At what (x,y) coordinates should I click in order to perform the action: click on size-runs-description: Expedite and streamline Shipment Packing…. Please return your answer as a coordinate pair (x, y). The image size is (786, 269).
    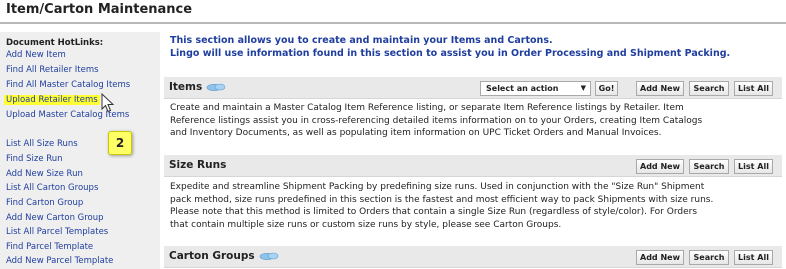
    Looking at the image, I should click on (476, 206).